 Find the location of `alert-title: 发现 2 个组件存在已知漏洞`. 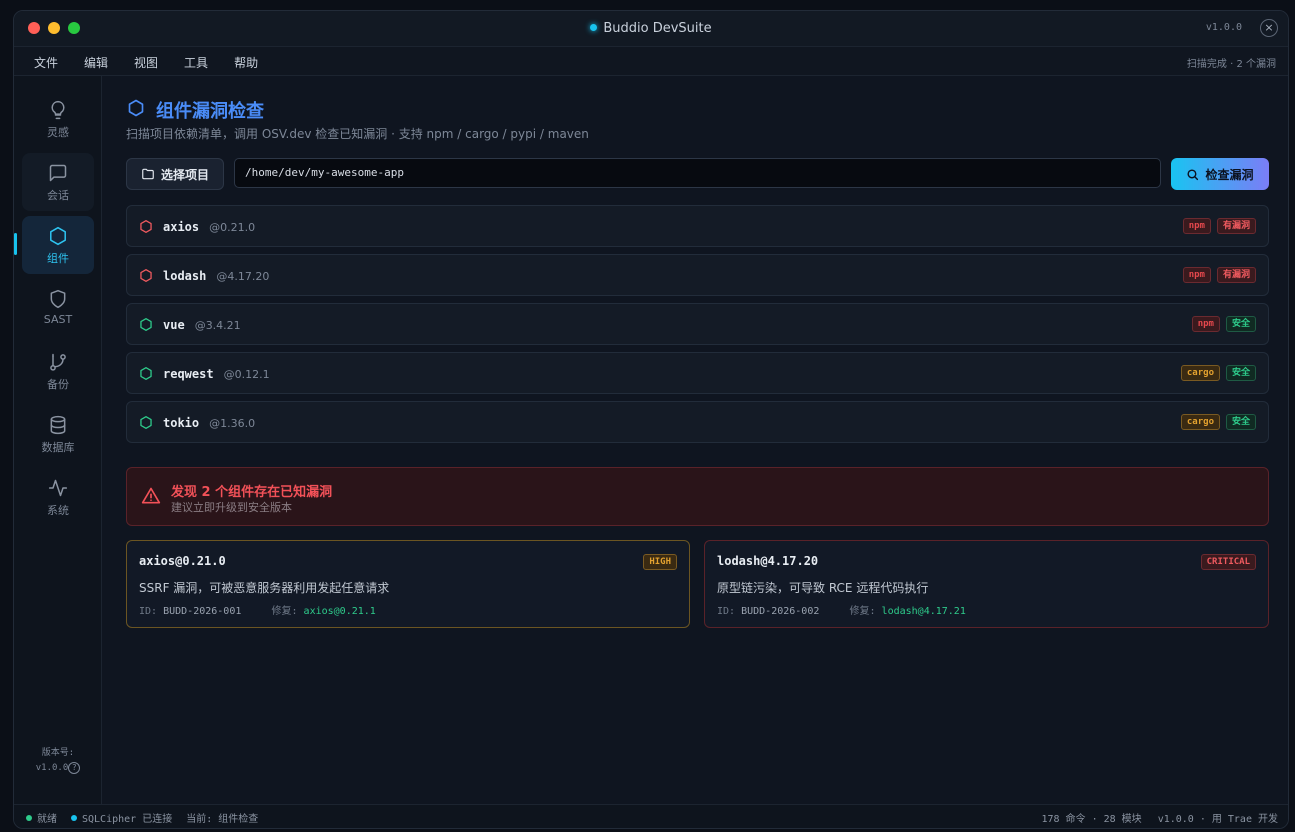

alert-title: 发现 2 个组件存在已知漏洞 is located at coordinates (252, 492).